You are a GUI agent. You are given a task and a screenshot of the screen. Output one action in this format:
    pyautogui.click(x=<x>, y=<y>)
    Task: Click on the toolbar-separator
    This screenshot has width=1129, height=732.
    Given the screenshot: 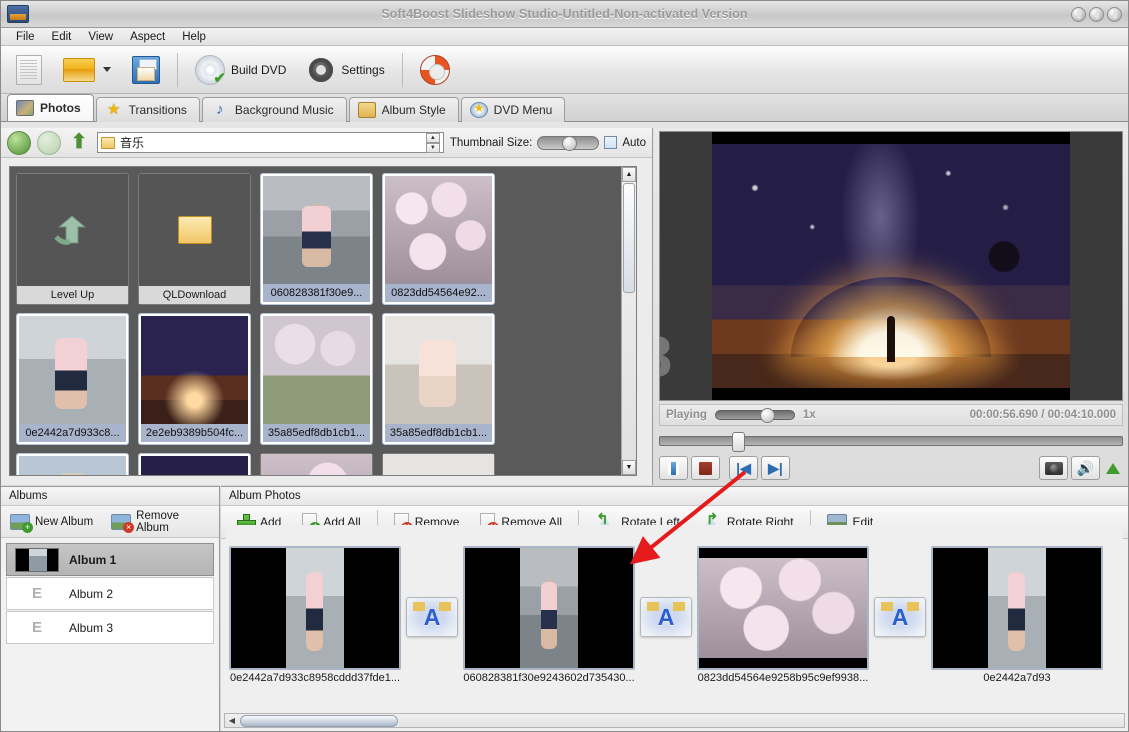 What is the action you would take?
    pyautogui.click(x=177, y=69)
    